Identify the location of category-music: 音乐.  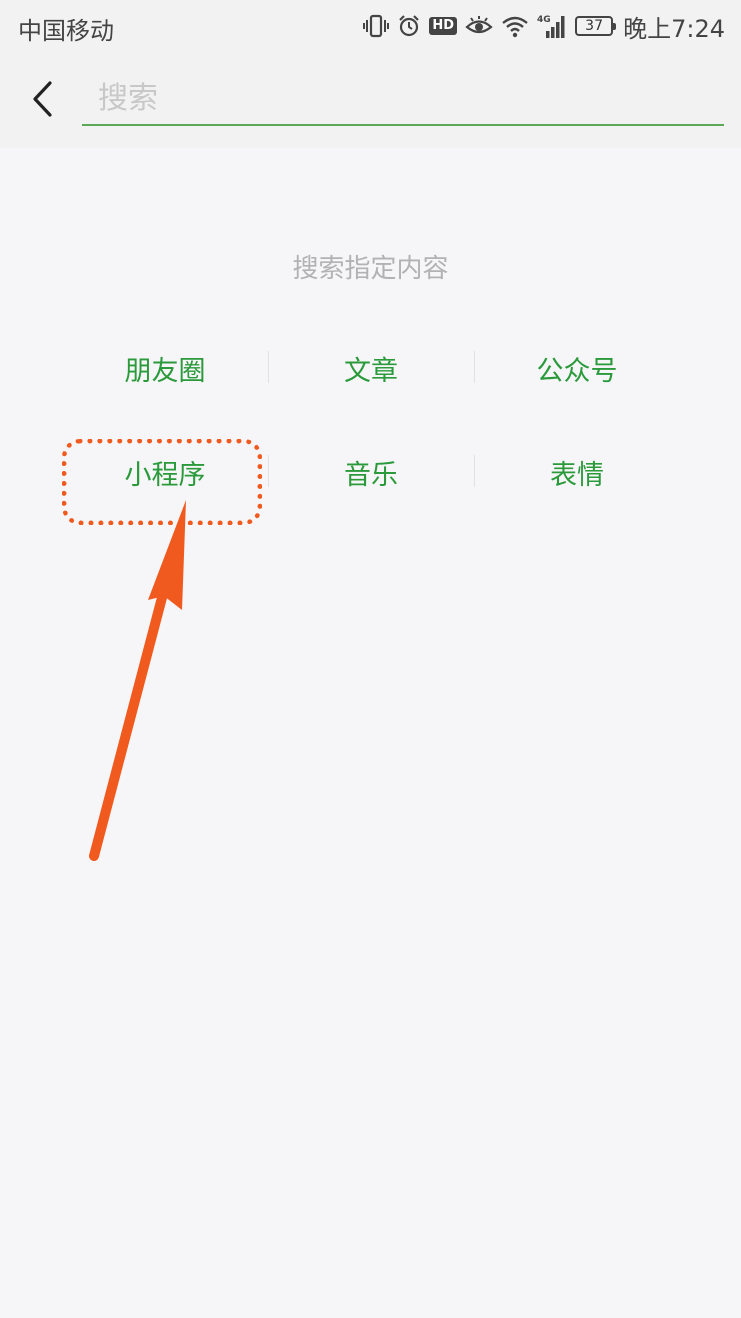
(371, 472).